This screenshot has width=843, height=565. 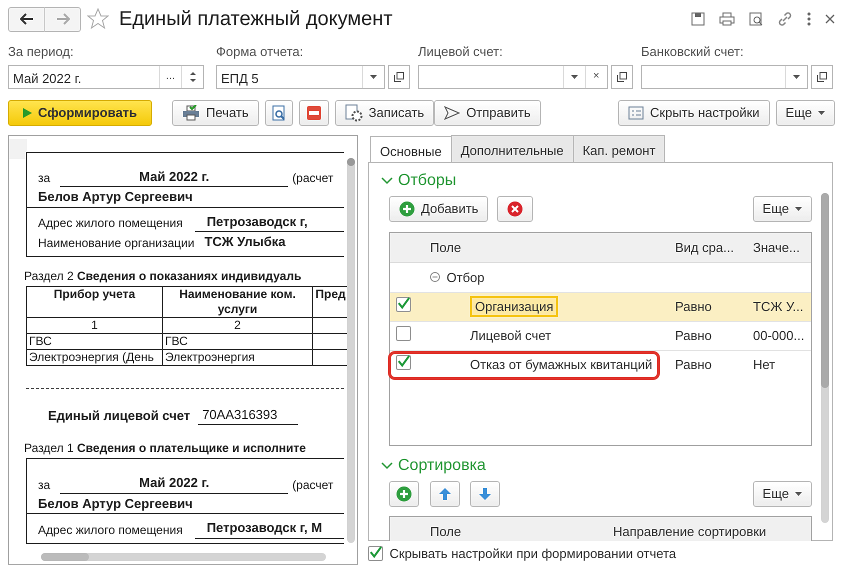 What do you see at coordinates (764, 365) in the screenshot?
I see `table-cell-text: Нет` at bounding box center [764, 365].